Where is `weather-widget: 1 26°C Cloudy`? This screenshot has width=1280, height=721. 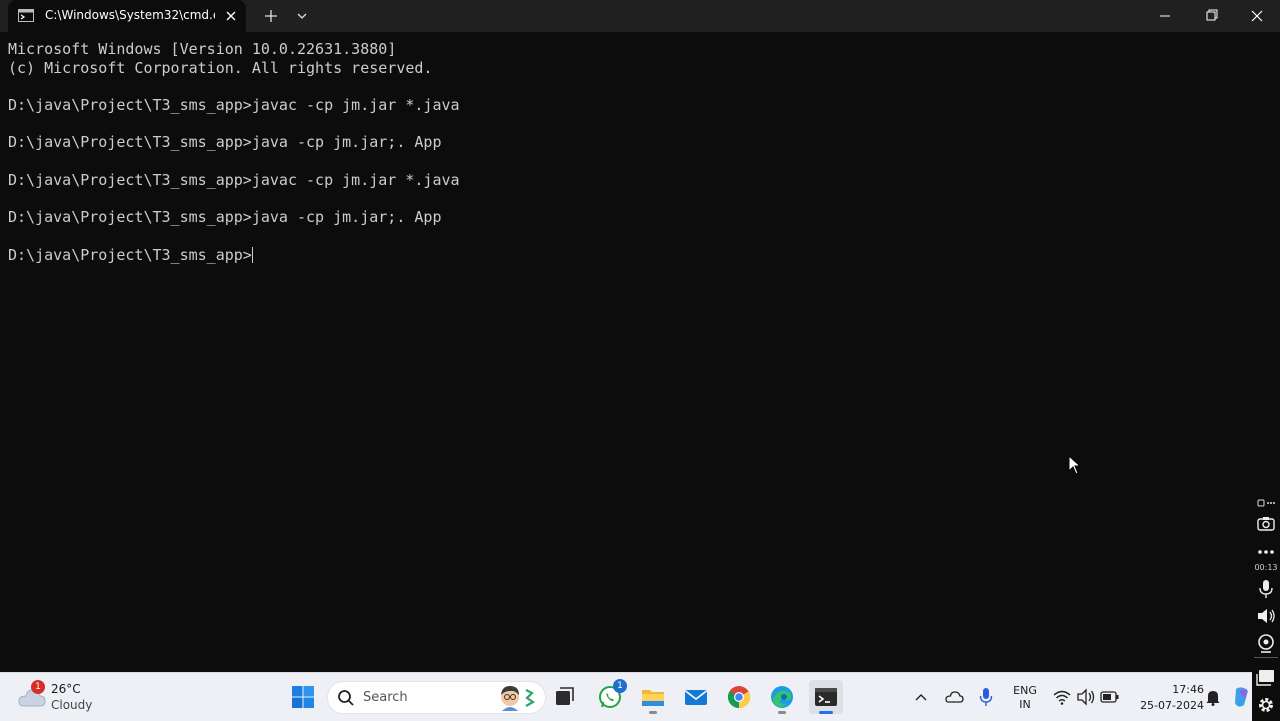
weather-widget: 1 26°C Cloudy is located at coordinates (71, 698).